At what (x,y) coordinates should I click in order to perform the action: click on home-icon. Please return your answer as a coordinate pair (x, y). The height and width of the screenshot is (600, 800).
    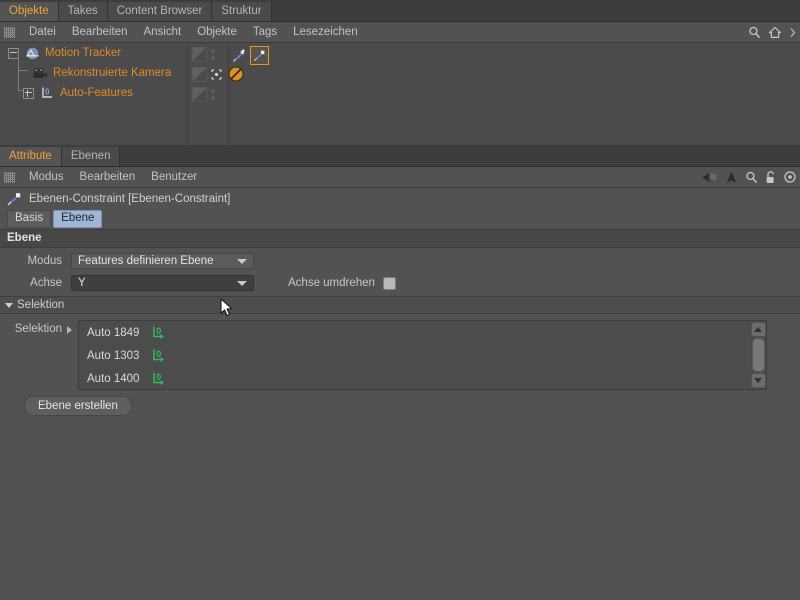
    Looking at the image, I should click on (775, 32).